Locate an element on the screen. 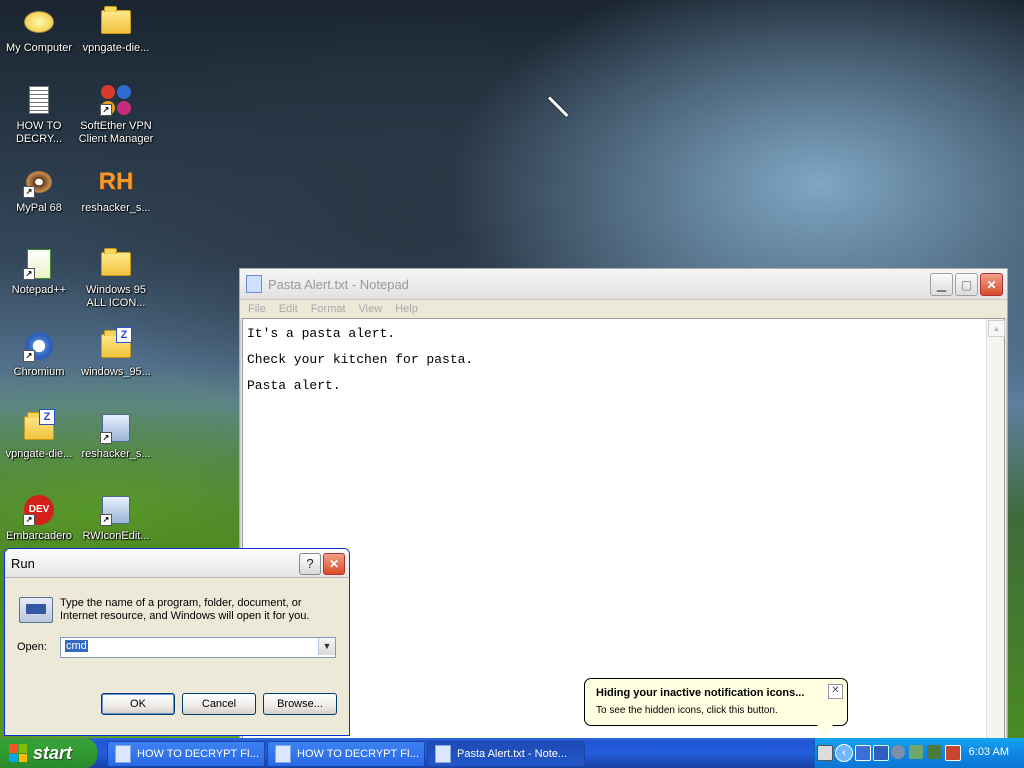 The height and width of the screenshot is (768, 1024). icon-label: Chromium is located at coordinates (39, 372).